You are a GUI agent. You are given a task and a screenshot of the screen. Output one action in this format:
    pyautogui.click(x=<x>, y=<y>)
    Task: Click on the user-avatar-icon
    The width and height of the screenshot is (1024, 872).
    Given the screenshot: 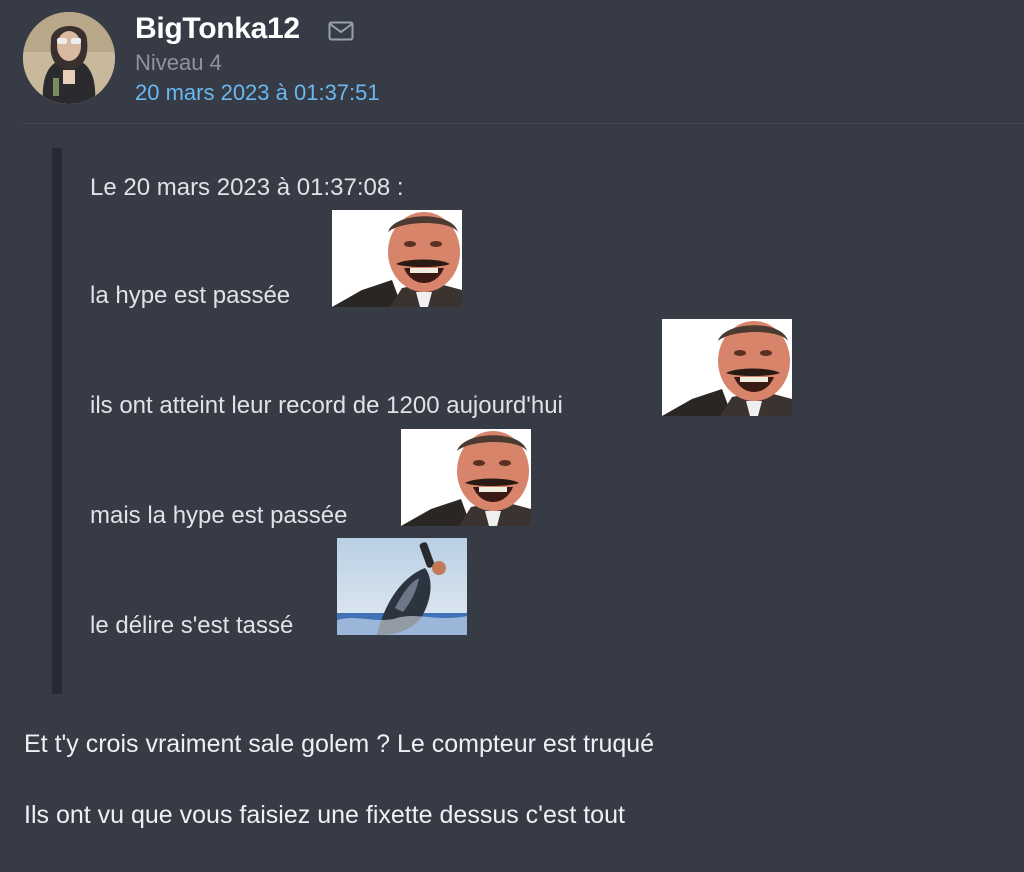 What is the action you would take?
    pyautogui.click(x=69, y=58)
    